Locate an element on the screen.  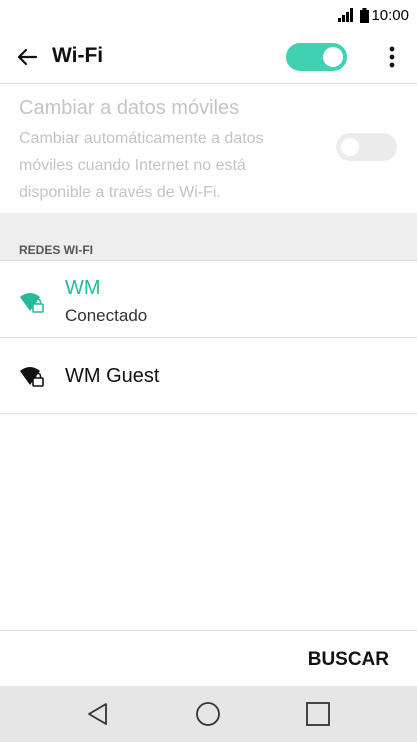
more-options-icon is located at coordinates (392, 57).